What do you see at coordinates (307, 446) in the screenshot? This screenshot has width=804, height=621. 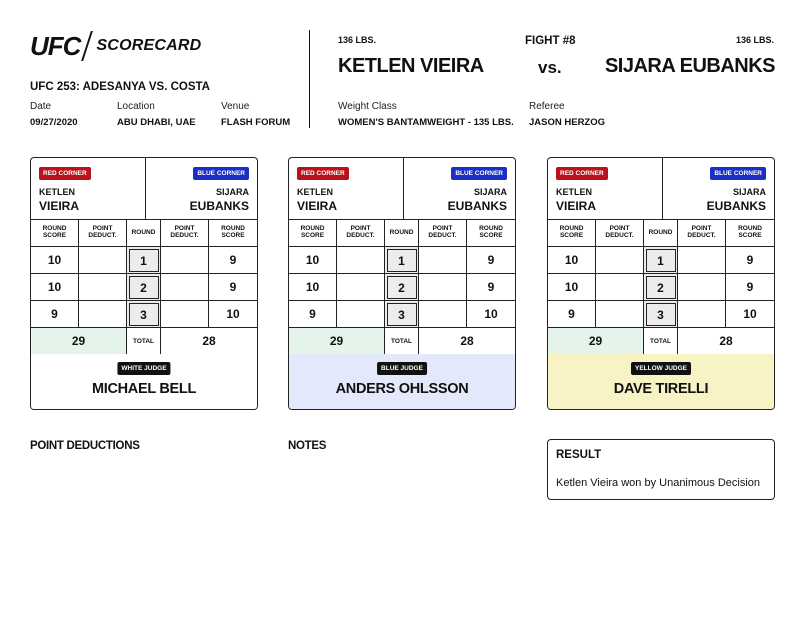 I see `notes-heading: NOTES` at bounding box center [307, 446].